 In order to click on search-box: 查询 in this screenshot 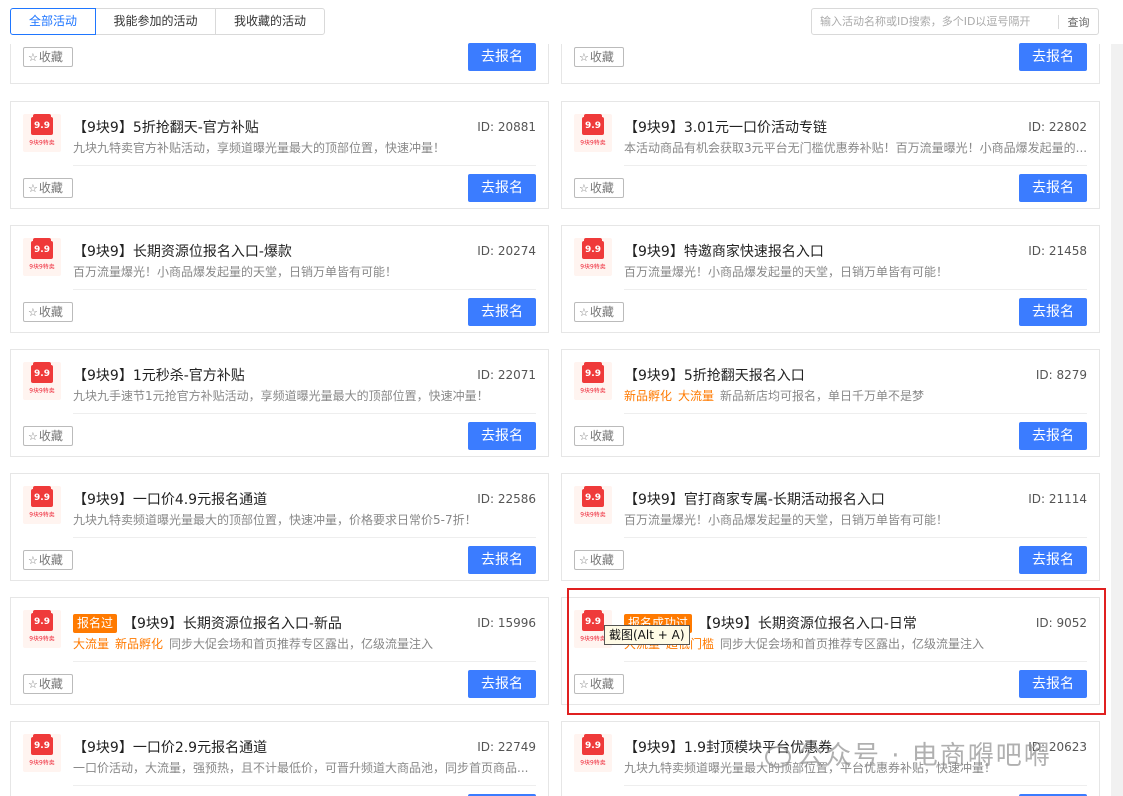, I will do `click(955, 21)`.